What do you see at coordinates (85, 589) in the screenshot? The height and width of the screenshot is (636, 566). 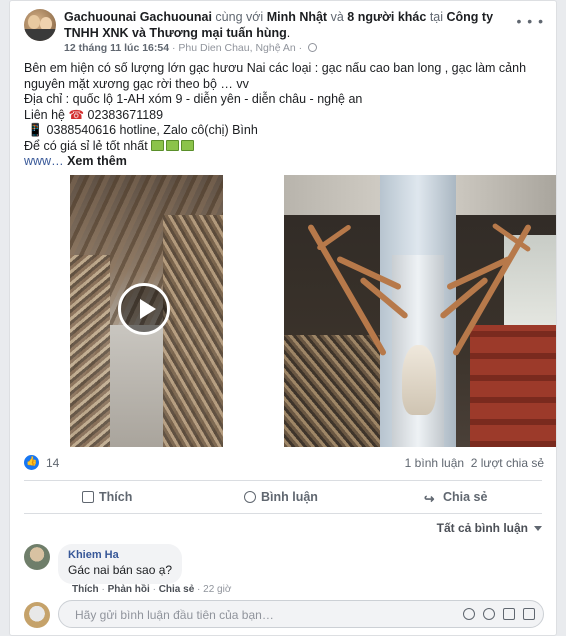 I see `comment-like-link: Thích` at bounding box center [85, 589].